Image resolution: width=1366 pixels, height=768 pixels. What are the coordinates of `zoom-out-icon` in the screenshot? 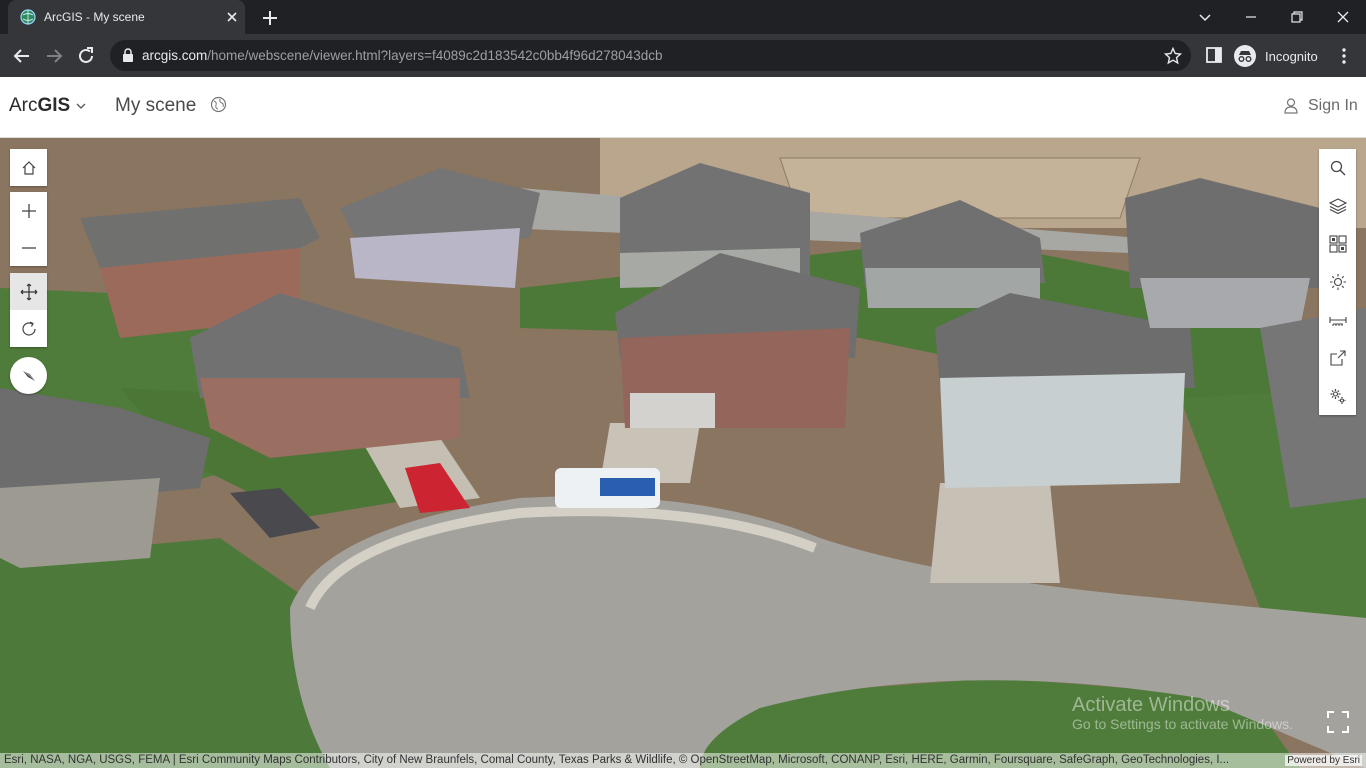 It's located at (28, 247).